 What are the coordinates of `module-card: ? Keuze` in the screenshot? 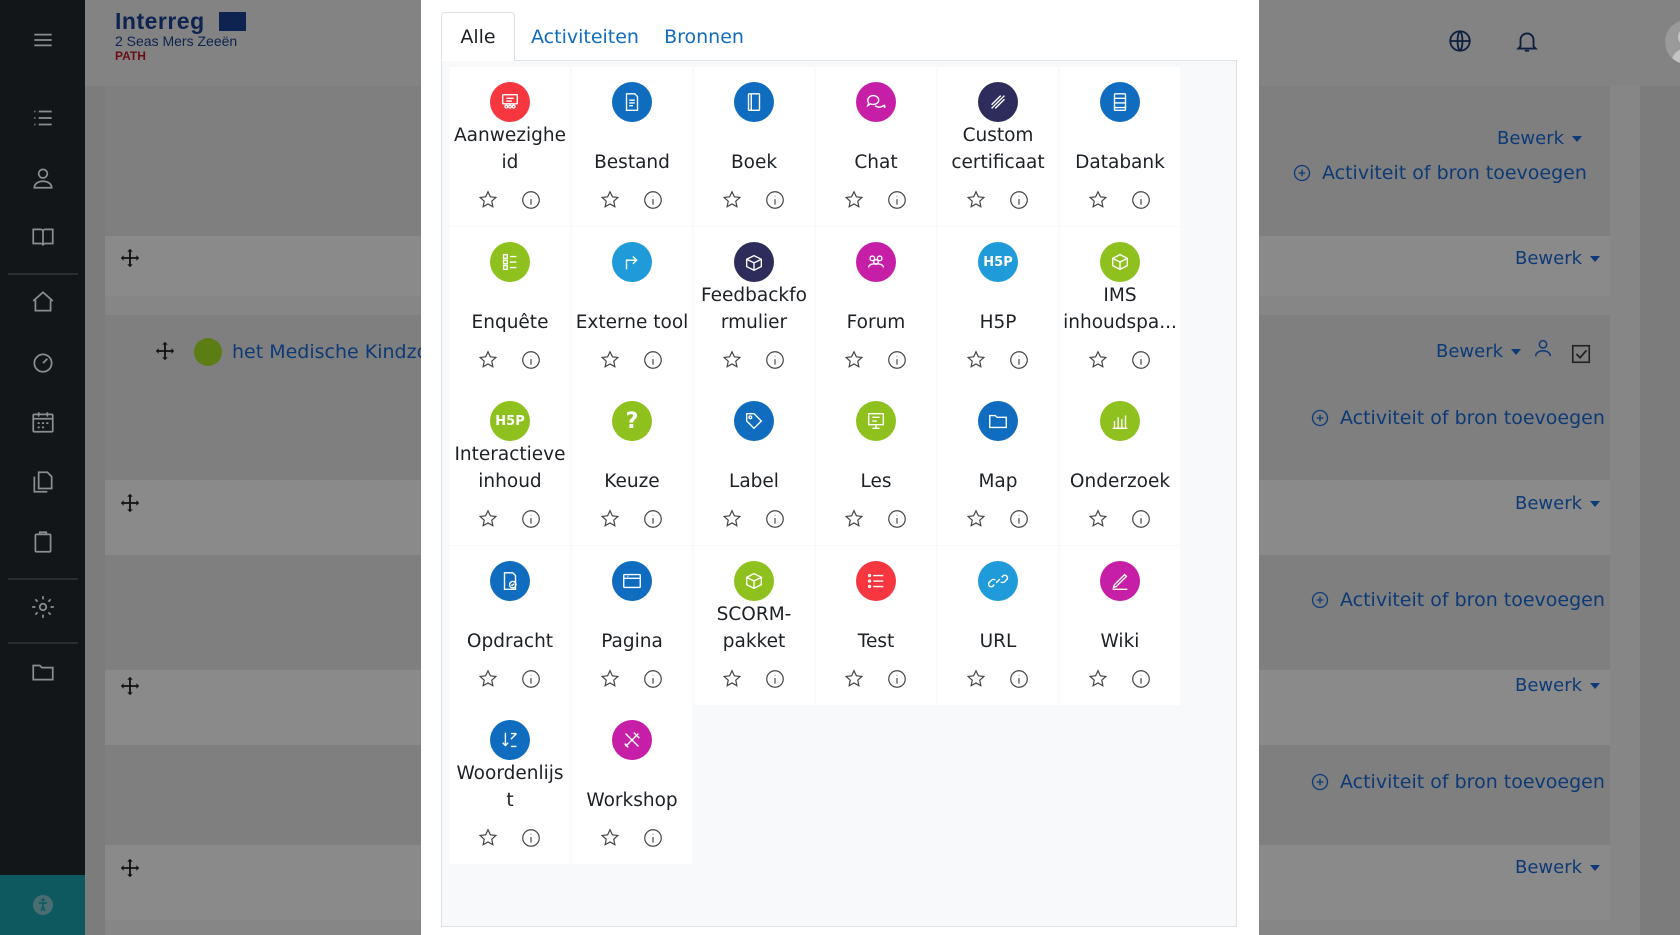 It's located at (632, 465).